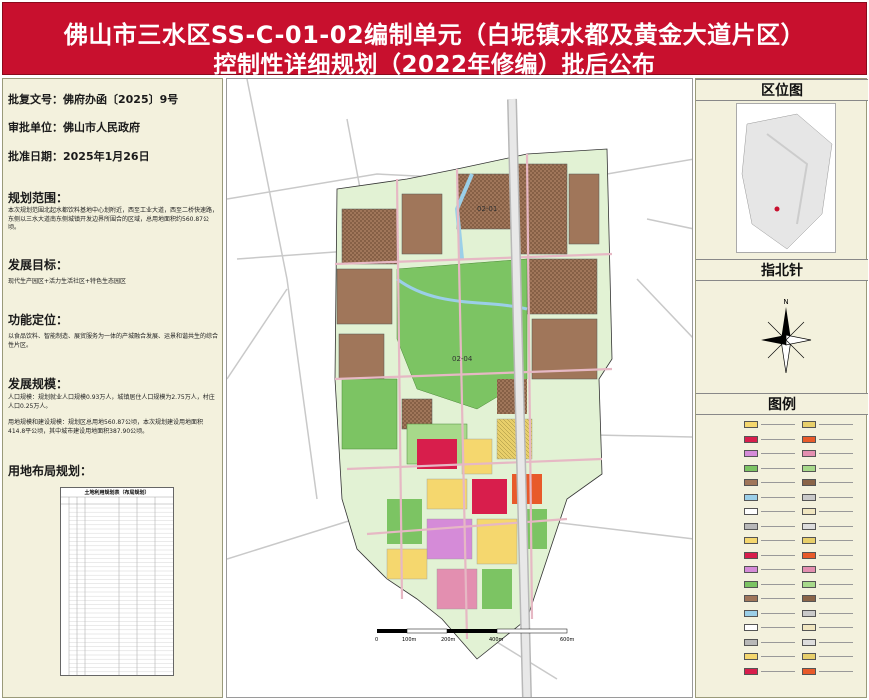 The image size is (869, 700). Describe the element at coordinates (117, 585) in the screenshot. I see `table-grid` at that location.